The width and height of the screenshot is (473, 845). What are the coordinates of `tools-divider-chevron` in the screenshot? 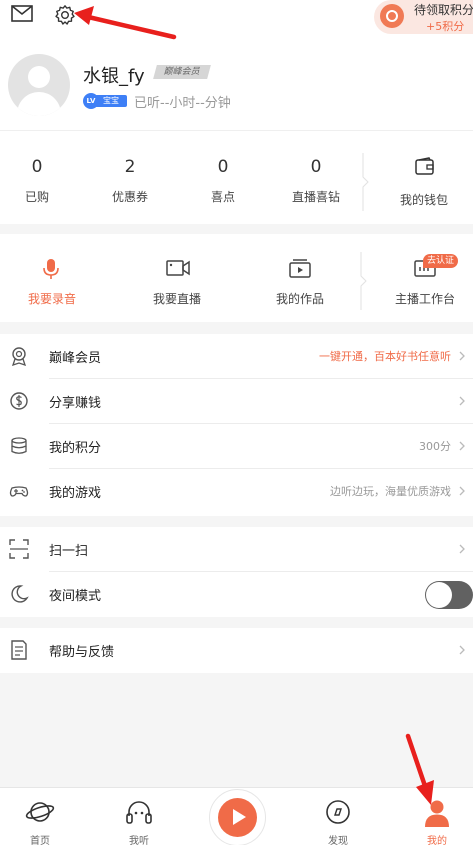 It's located at (363, 281).